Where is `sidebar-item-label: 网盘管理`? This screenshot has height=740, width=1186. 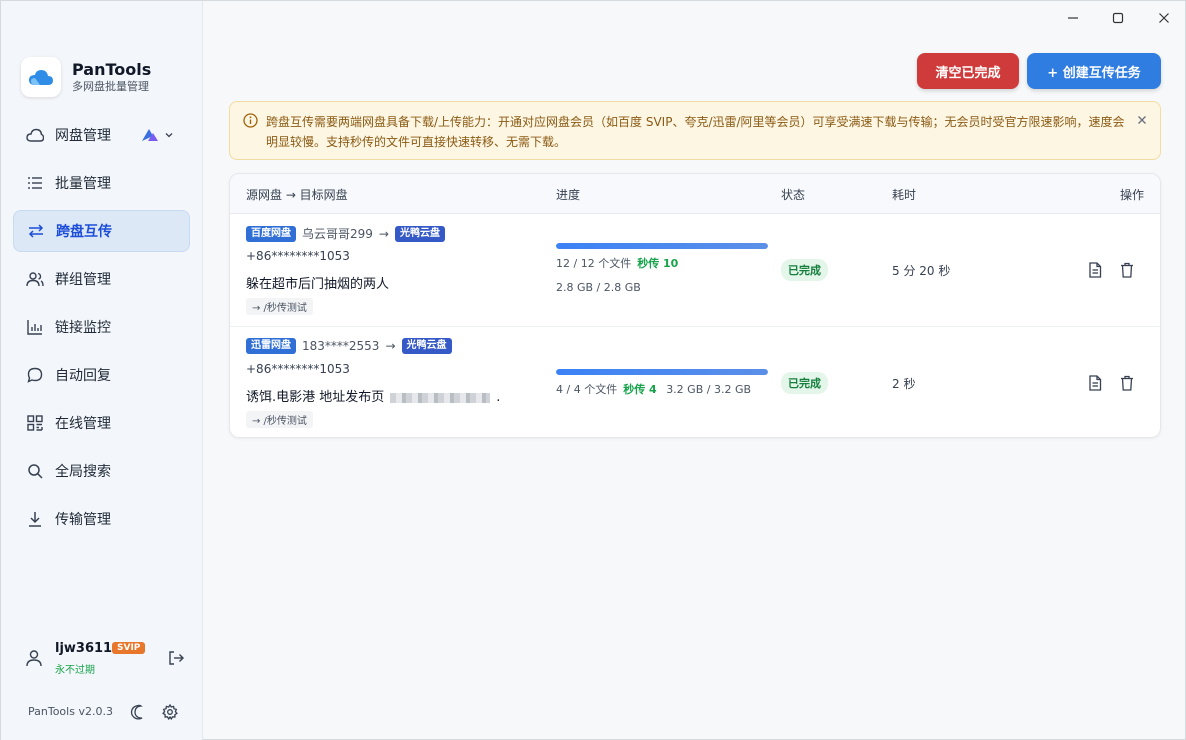
sidebar-item-label: 网盘管理 is located at coordinates (83, 136).